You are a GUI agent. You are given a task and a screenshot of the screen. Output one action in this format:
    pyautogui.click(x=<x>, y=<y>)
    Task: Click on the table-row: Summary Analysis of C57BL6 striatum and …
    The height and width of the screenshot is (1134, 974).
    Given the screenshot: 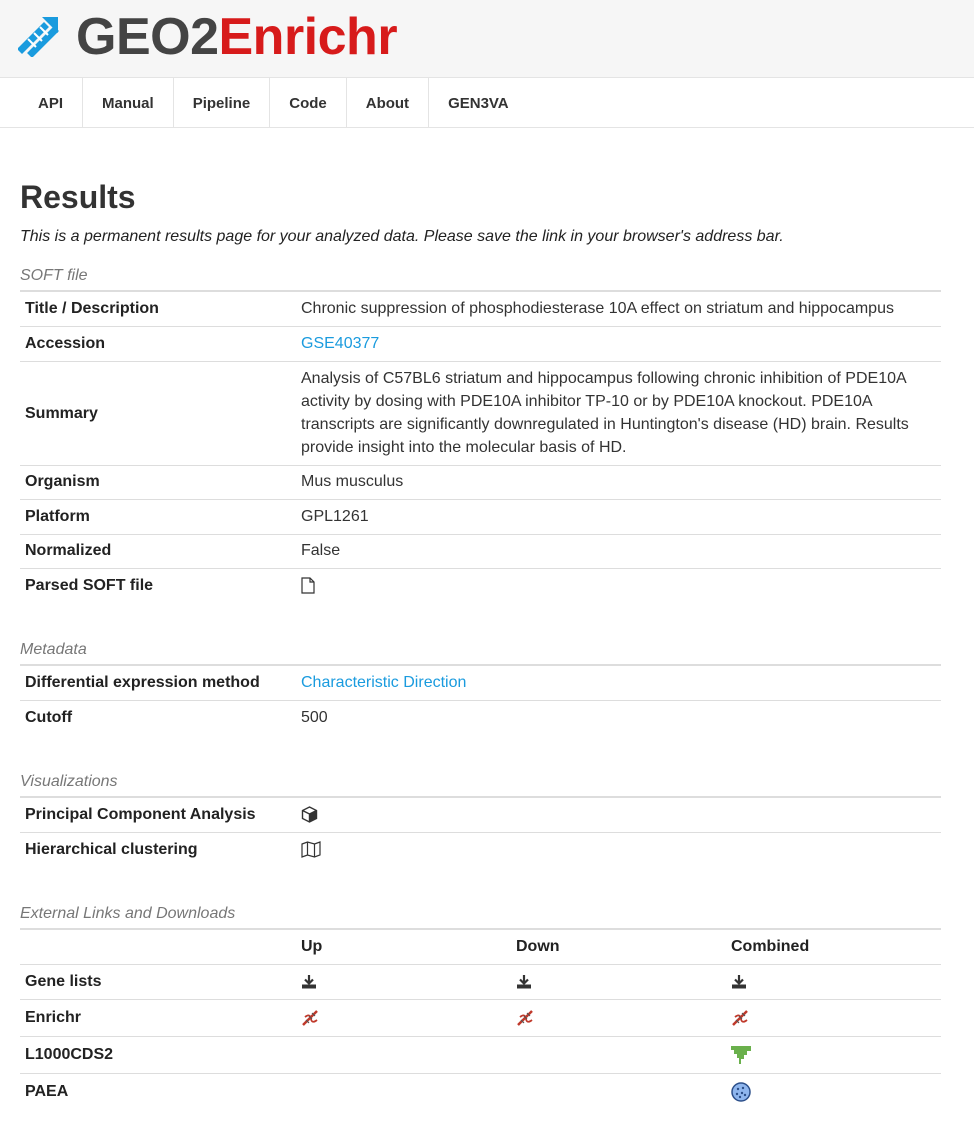 What is the action you would take?
    pyautogui.click(x=480, y=413)
    